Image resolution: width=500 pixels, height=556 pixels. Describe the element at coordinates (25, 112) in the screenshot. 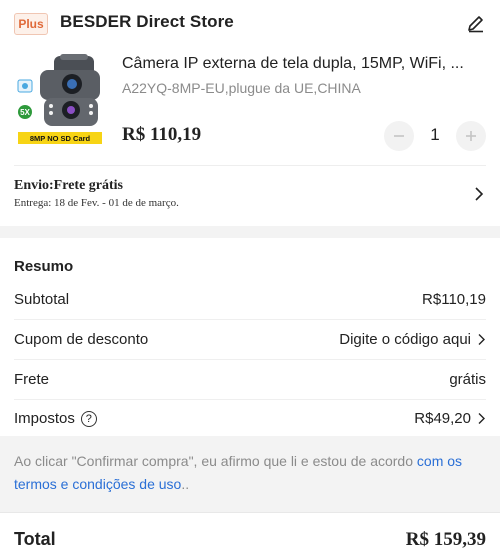

I see `thumb-zoom-text: 5X` at that location.